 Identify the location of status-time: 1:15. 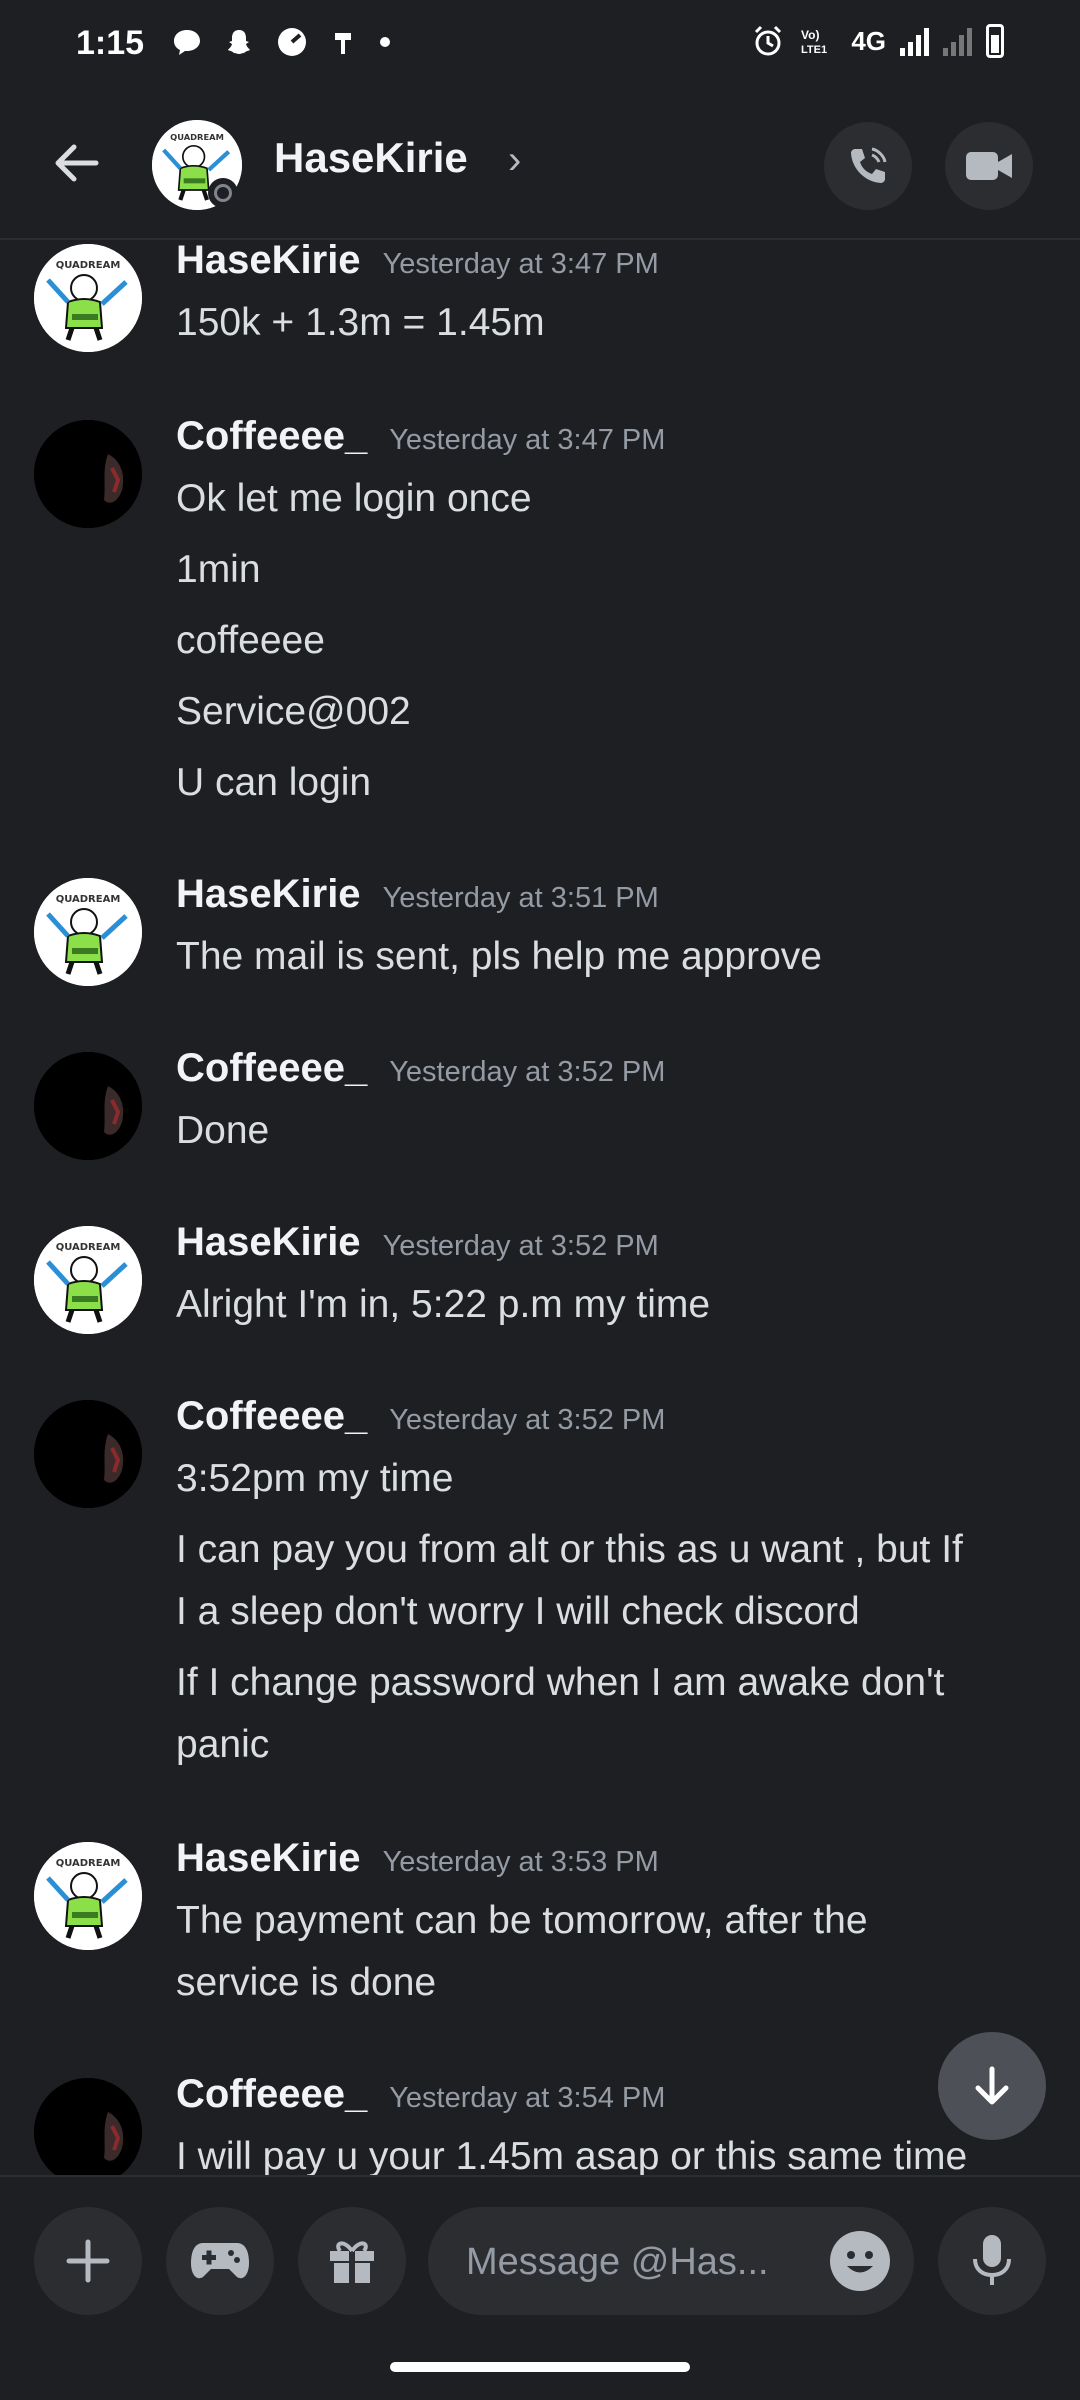
(110, 43).